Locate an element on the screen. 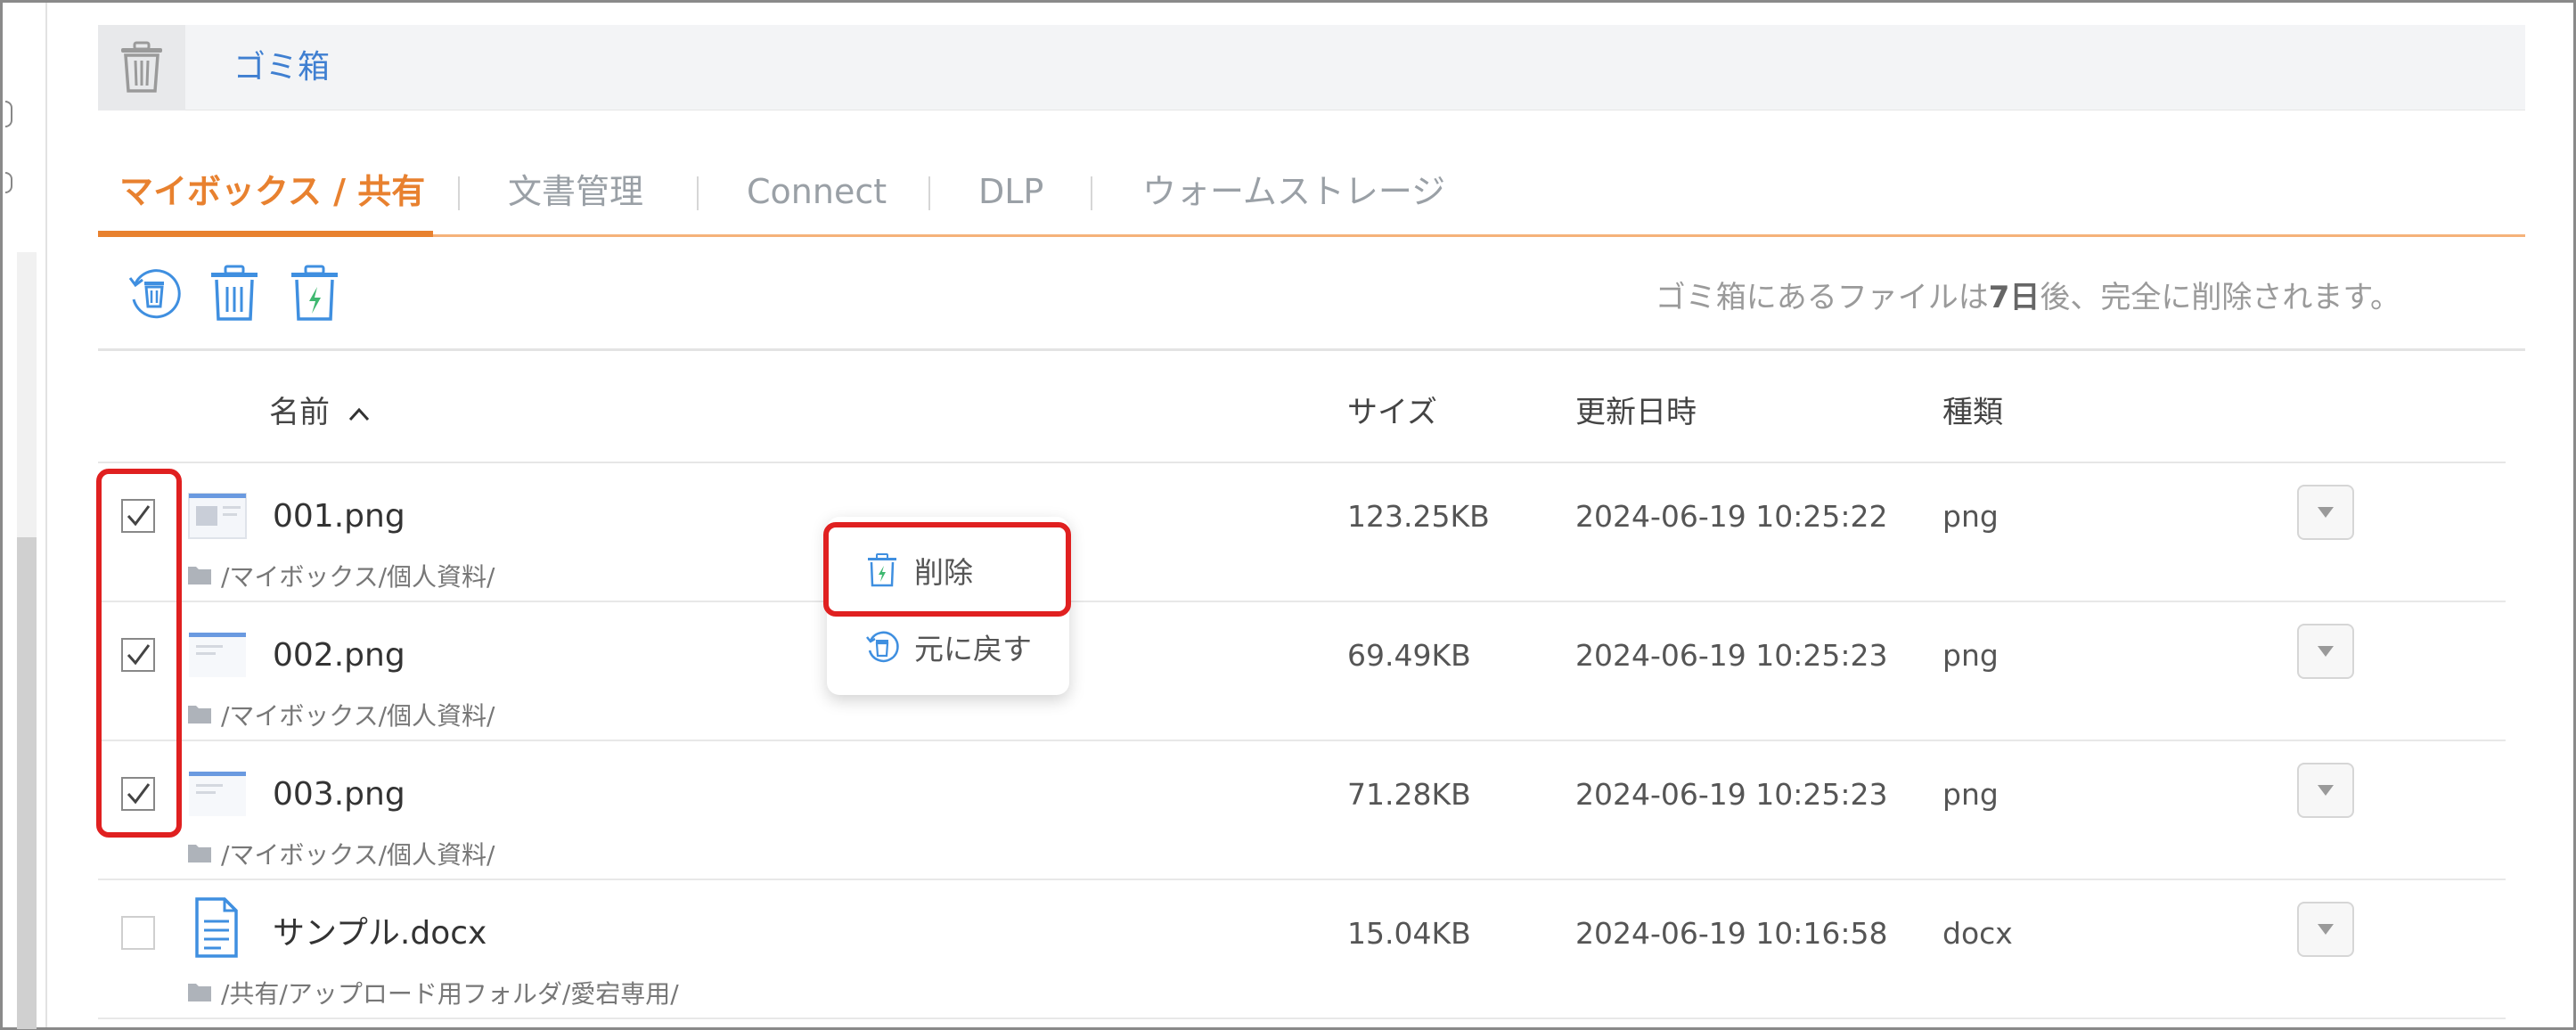 This screenshot has height=1030, width=2576. document-icon is located at coordinates (216, 928).